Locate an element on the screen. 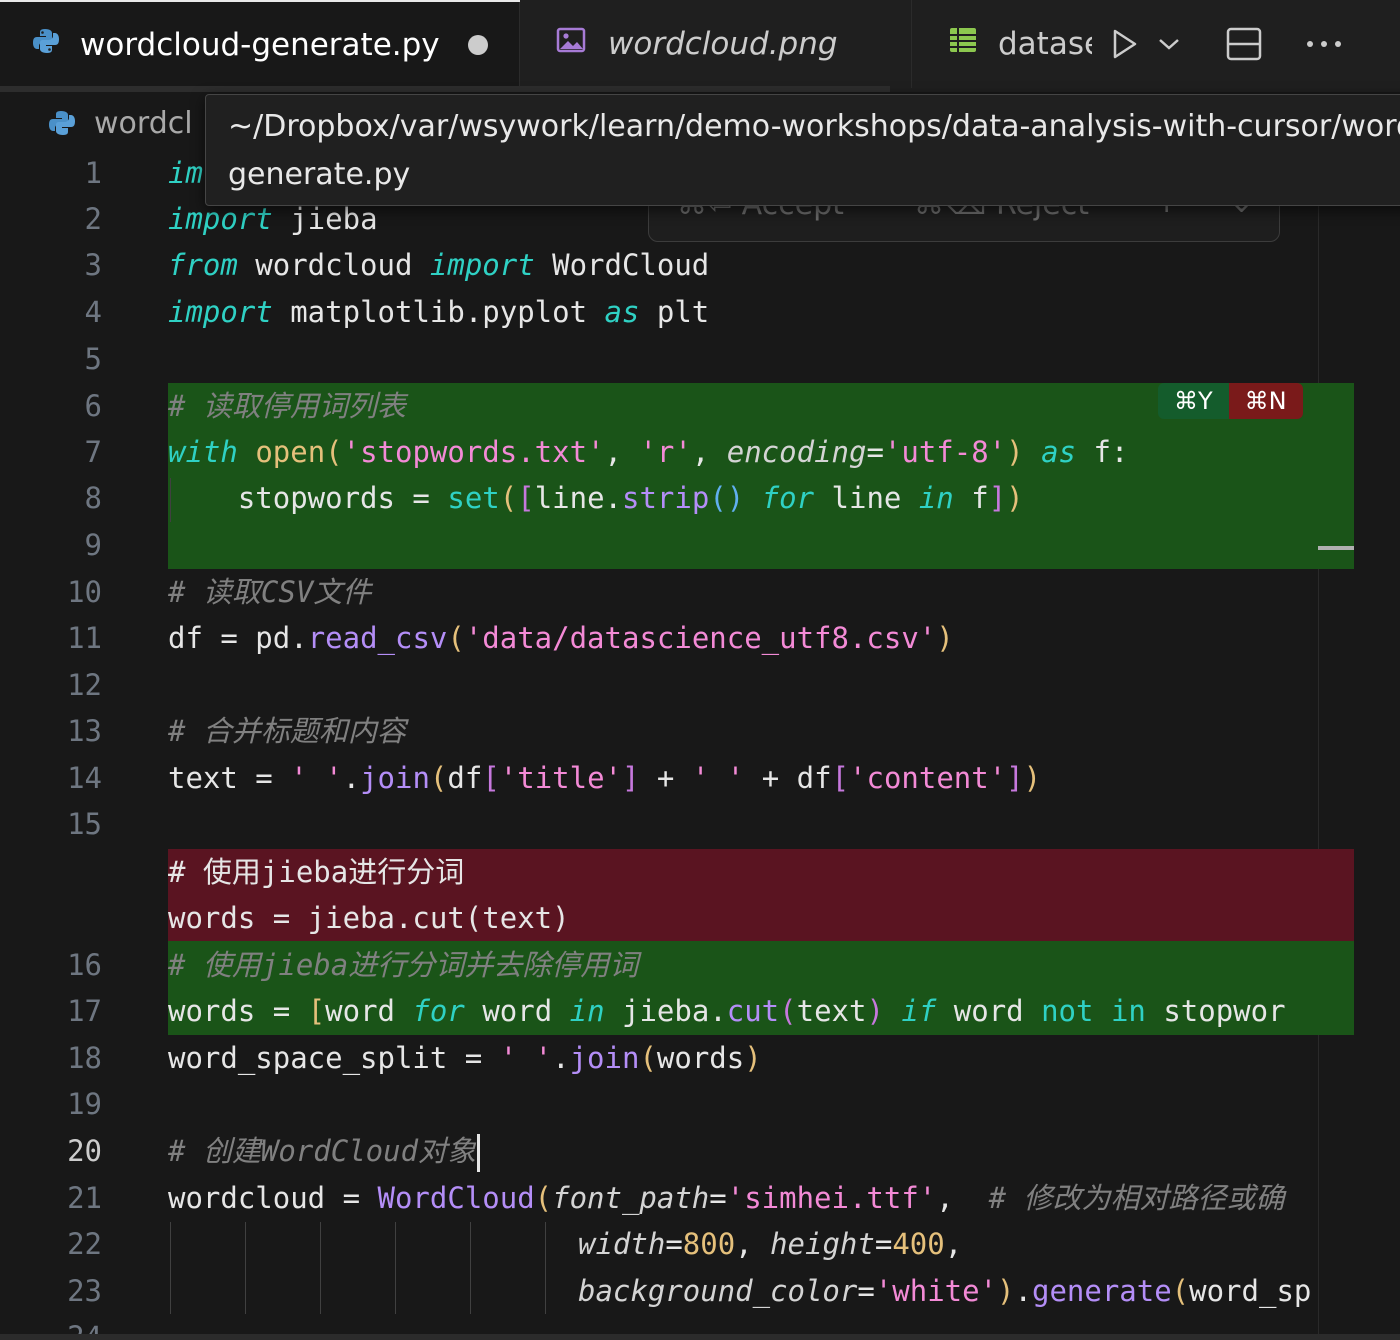  line-number: 23 is located at coordinates (84, 1291).